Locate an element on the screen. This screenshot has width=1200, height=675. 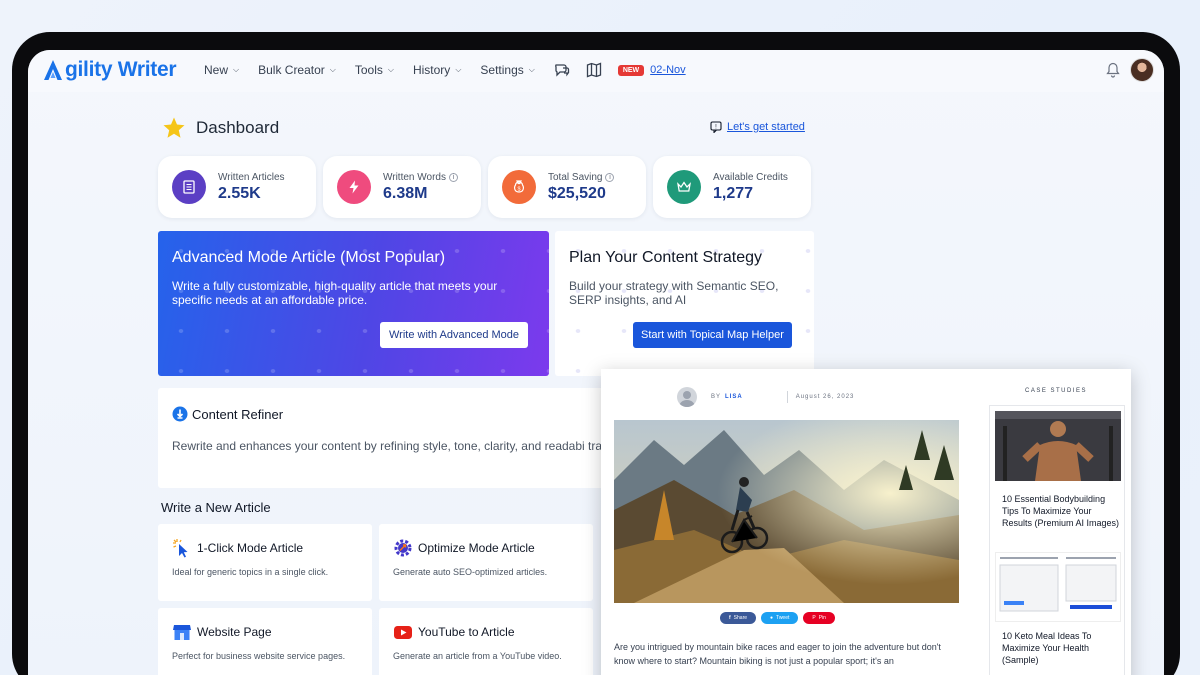
dashboard-header: Dashboard is located at coordinates (220, 128).